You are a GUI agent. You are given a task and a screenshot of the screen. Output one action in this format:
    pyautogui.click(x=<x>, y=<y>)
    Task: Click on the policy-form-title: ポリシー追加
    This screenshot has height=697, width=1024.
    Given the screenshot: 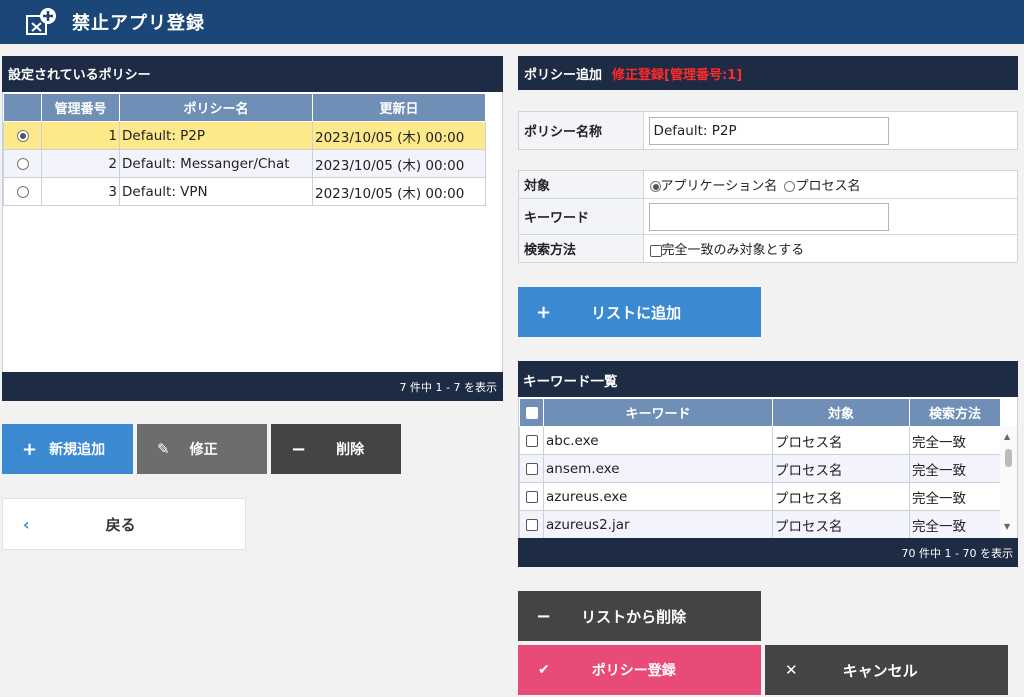 What is the action you would take?
    pyautogui.click(x=563, y=75)
    